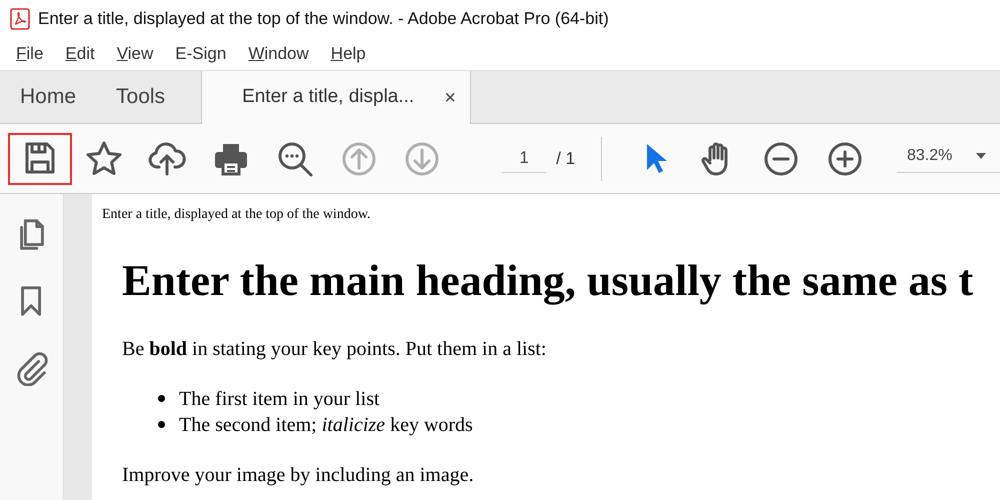 The image size is (1000, 500). What do you see at coordinates (278, 54) in the screenshot?
I see `menu-item: Window` at bounding box center [278, 54].